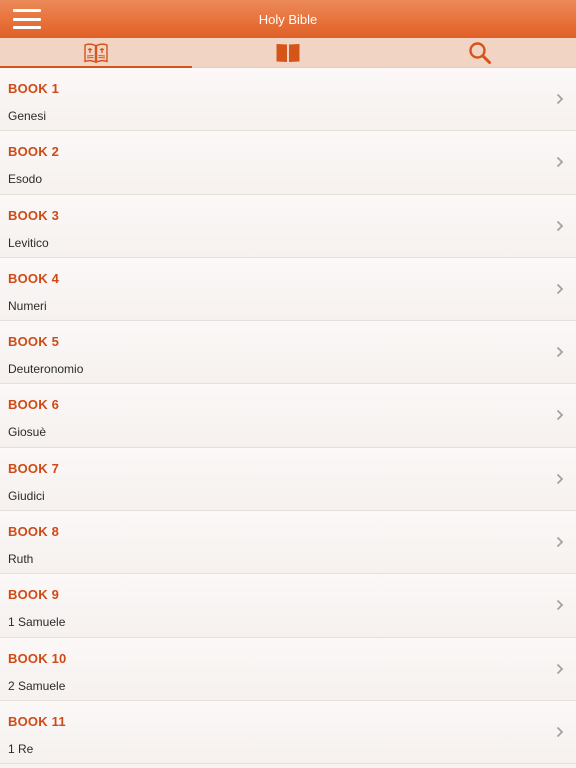 The height and width of the screenshot is (768, 576). I want to click on list-item: BOOK 8 Ruth, so click(288, 543).